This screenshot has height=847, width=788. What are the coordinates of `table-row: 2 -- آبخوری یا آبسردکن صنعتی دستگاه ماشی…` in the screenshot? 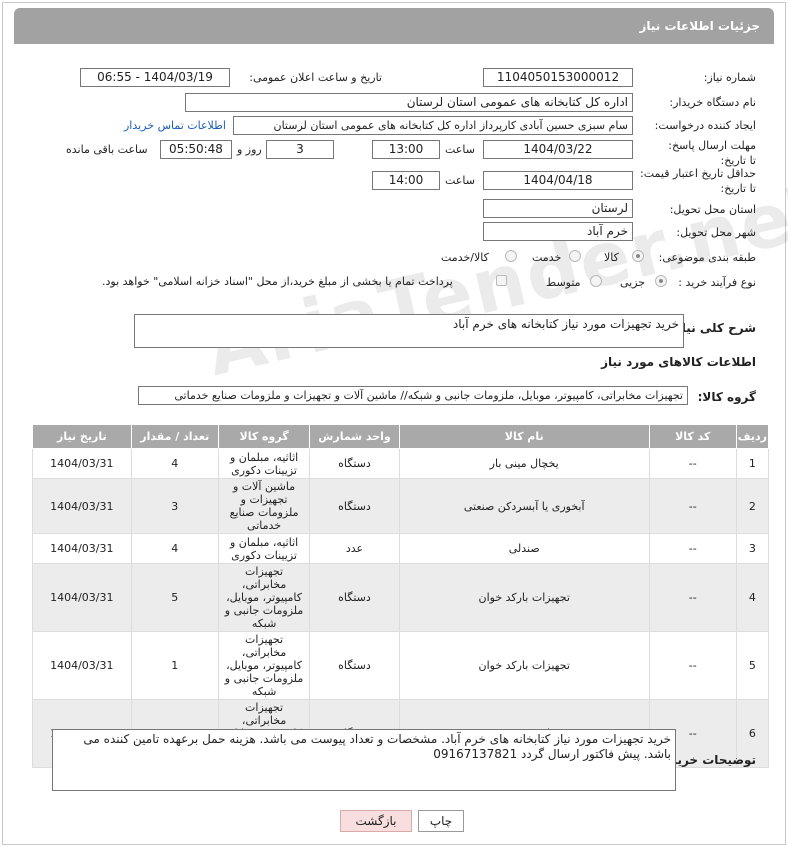 It's located at (401, 506).